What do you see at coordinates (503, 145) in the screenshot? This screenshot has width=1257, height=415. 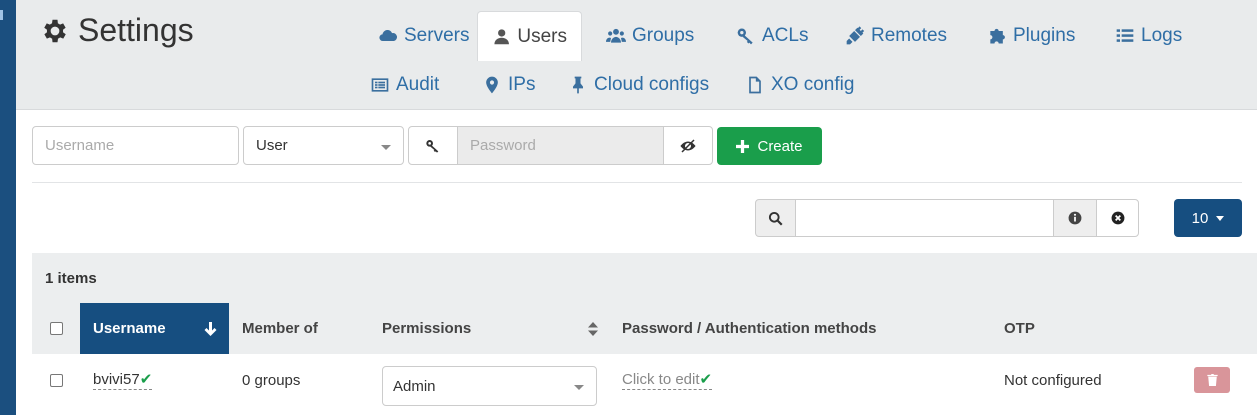 I see `password-placeholder: Password` at bounding box center [503, 145].